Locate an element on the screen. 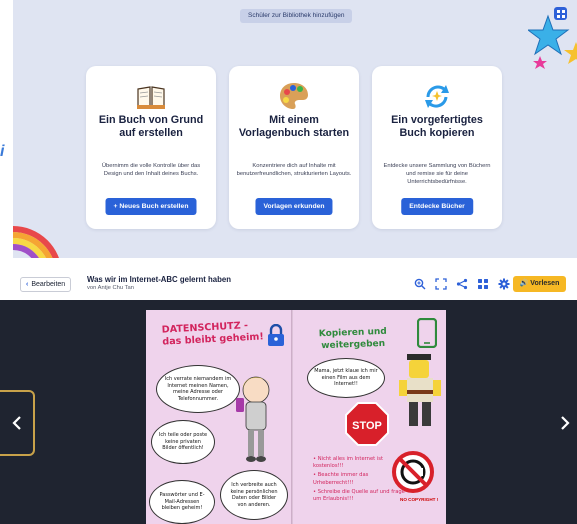  sparkle-remix-icon is located at coordinates (437, 96).